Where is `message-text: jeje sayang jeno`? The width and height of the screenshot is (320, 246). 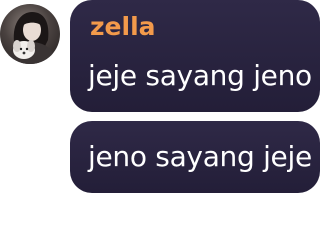 message-text: jeje sayang jeno is located at coordinates (200, 75).